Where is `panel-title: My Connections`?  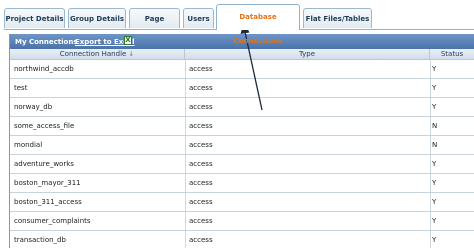 panel-title: My Connections is located at coordinates (46, 42).